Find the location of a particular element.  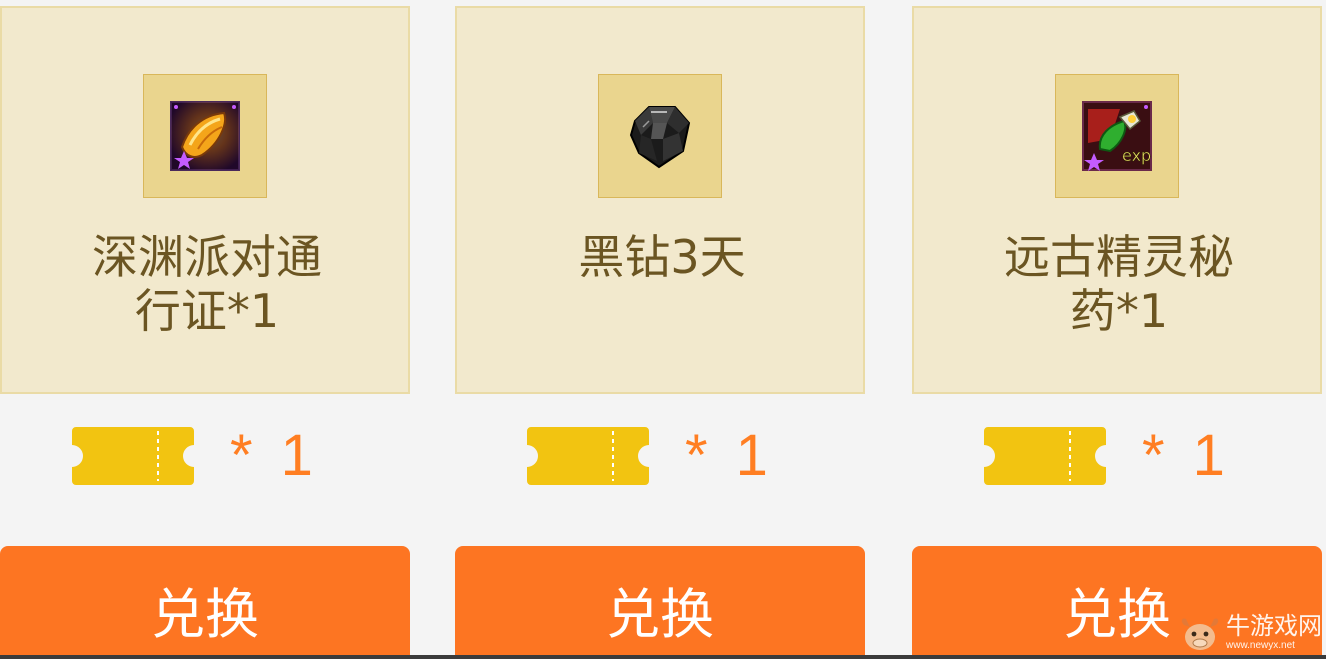

watermark-main-text: 牛游戏网 is located at coordinates (1274, 626).